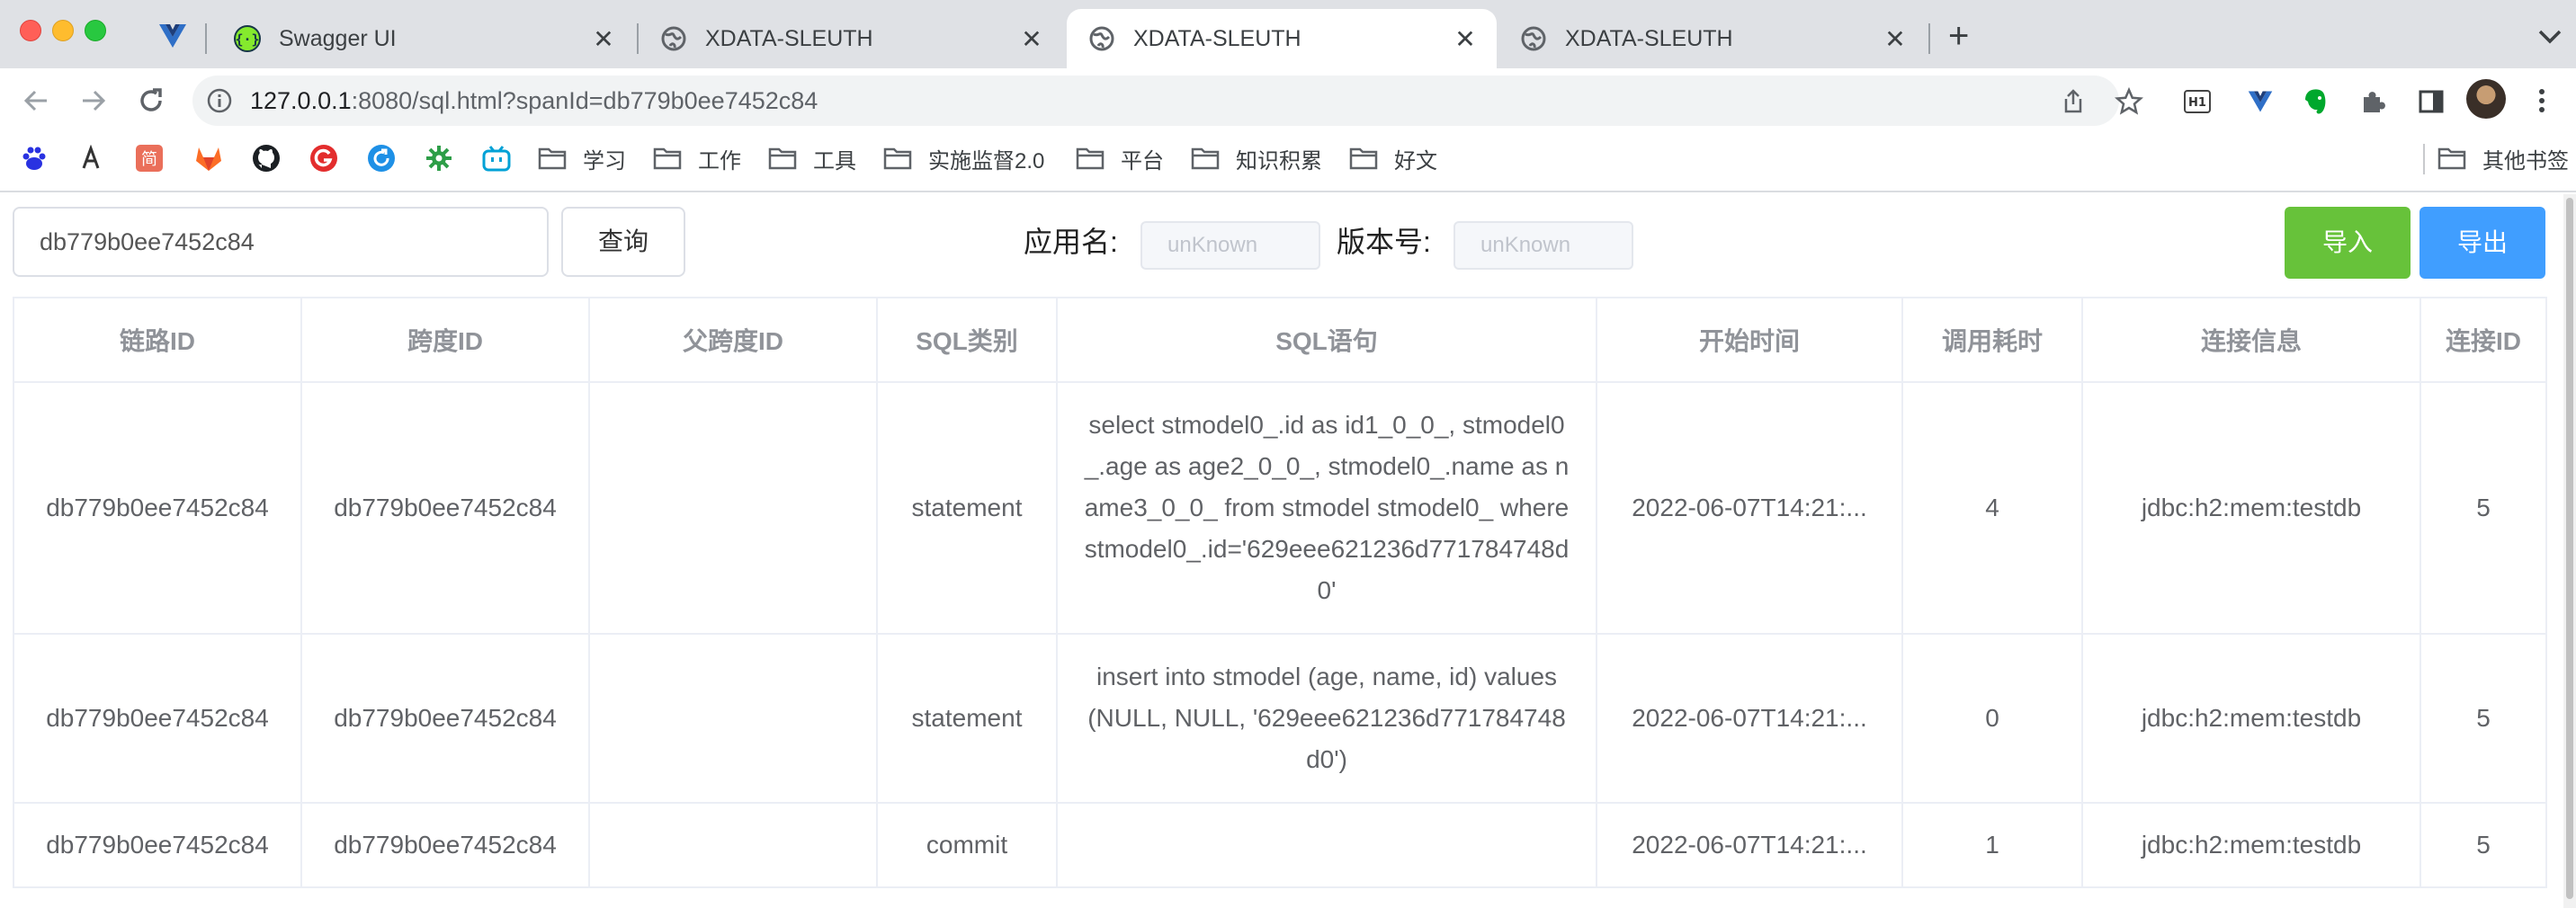 The width and height of the screenshot is (2576, 908). What do you see at coordinates (1326, 845) in the screenshot?
I see `cell-sql-statement` at bounding box center [1326, 845].